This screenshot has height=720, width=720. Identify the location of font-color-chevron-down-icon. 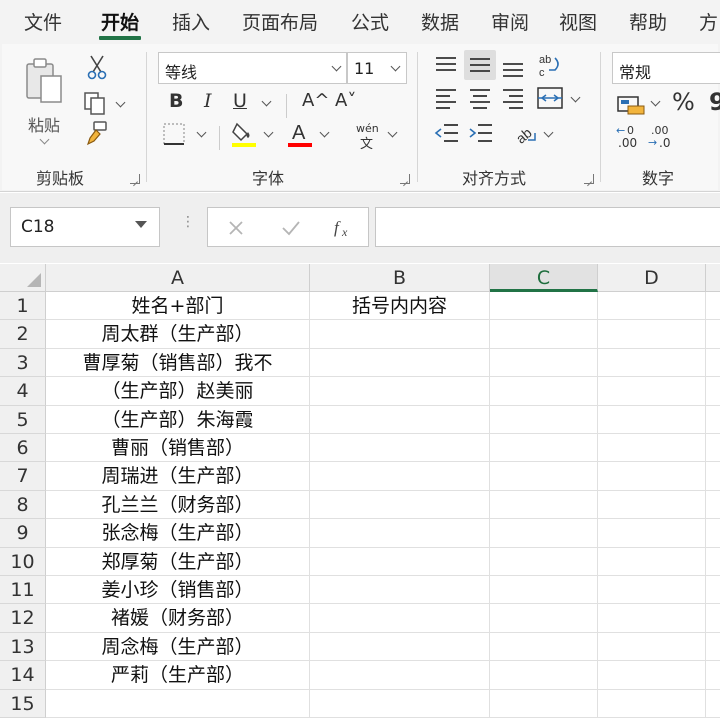
(324, 132).